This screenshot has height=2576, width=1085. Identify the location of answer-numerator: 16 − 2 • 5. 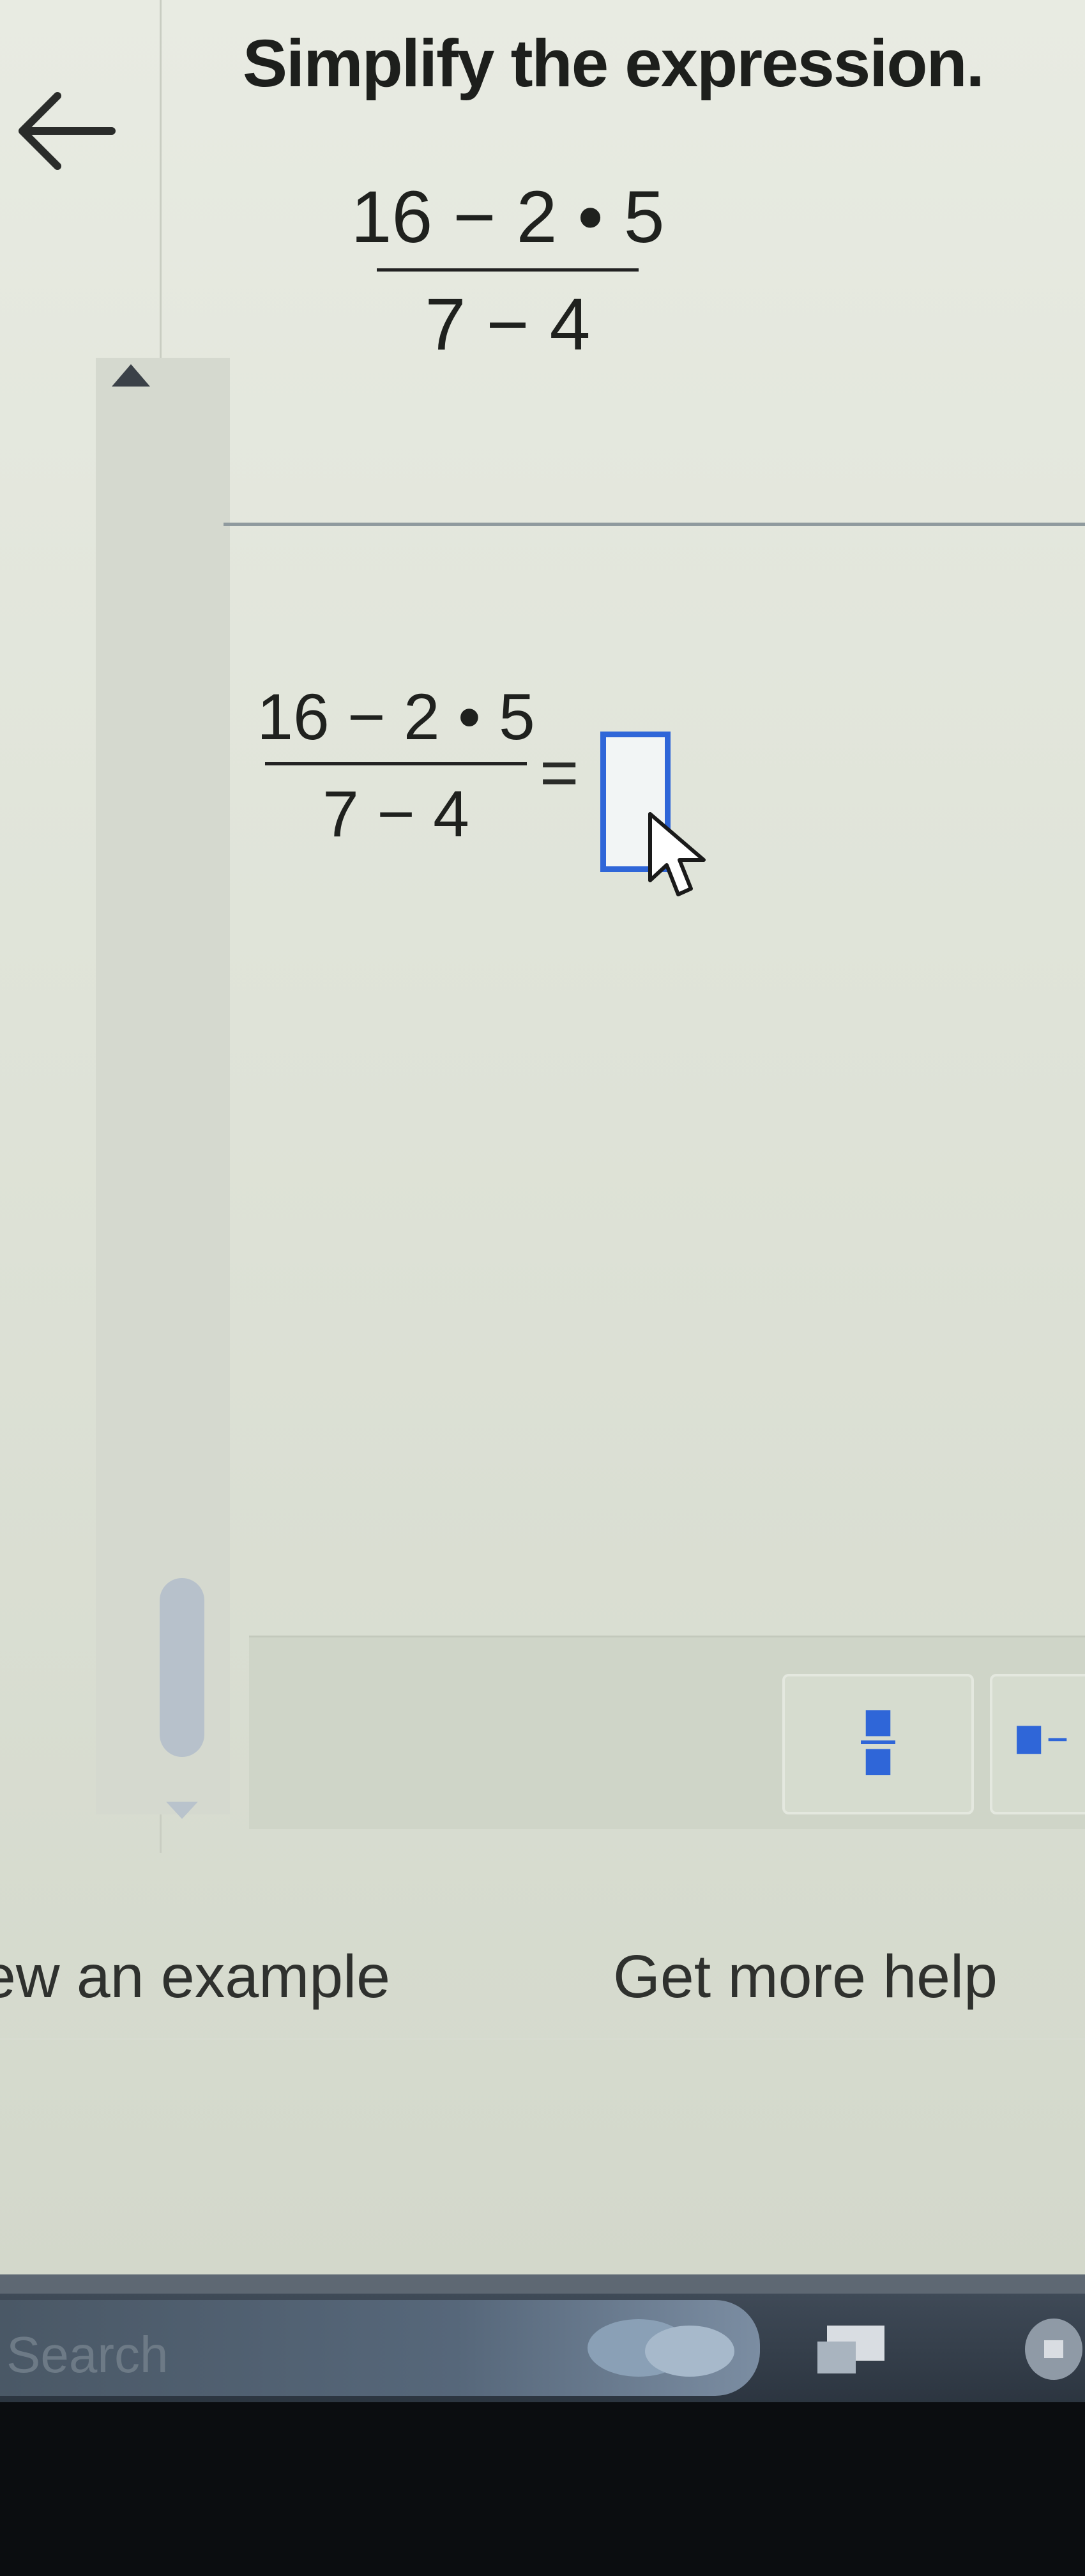
(396, 716).